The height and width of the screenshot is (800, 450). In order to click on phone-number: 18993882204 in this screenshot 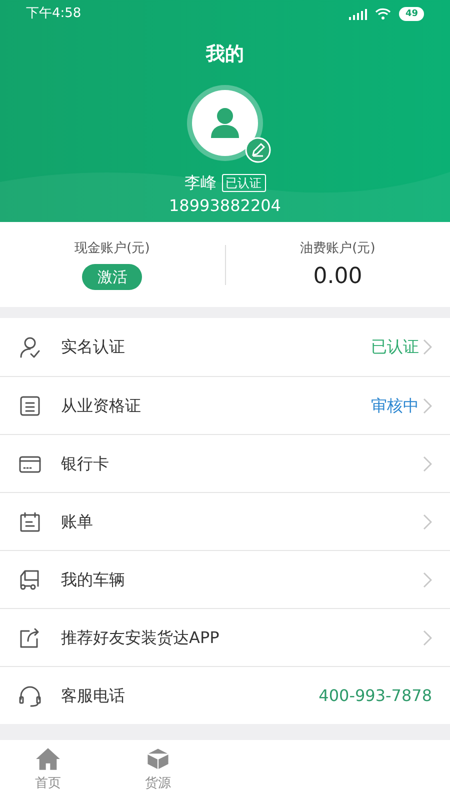, I will do `click(225, 205)`.